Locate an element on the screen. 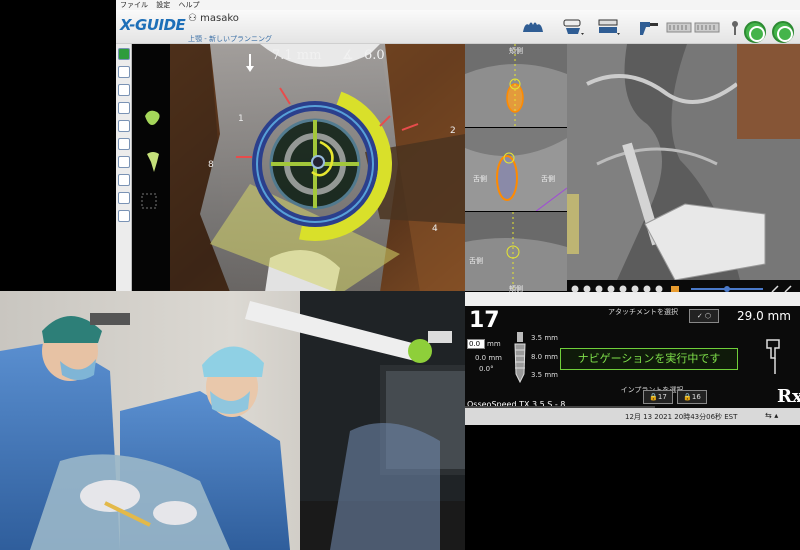 Image resolution: width=800 pixels, height=550 pixels. drill-tip-marker is located at coordinates (318, 162).